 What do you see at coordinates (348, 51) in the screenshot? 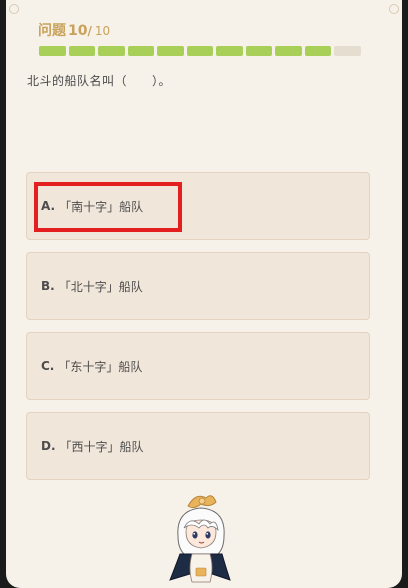
I see `progress-segment-empty` at bounding box center [348, 51].